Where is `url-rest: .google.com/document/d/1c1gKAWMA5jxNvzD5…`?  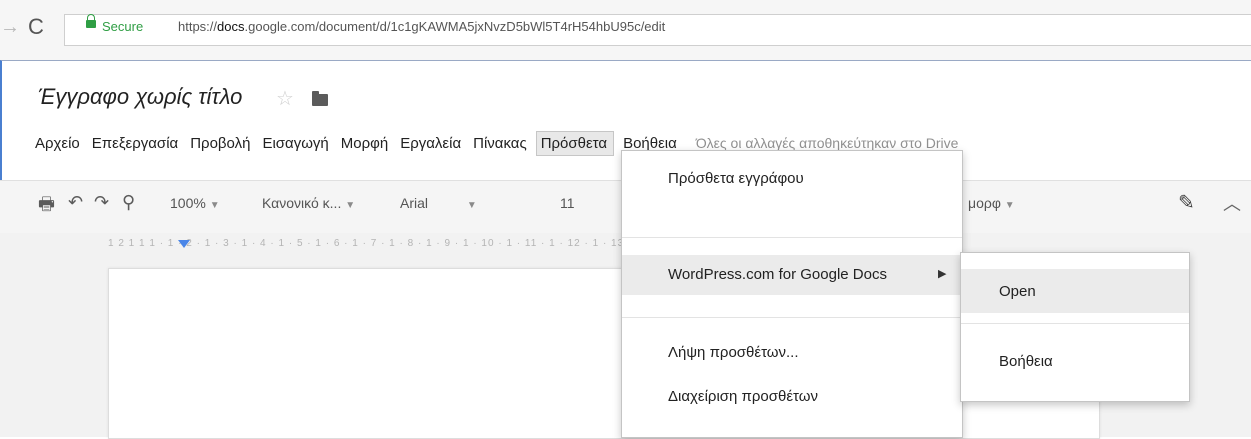
url-rest: .google.com/document/d/1c1gKAWMA5jxNvzD5… is located at coordinates (455, 26).